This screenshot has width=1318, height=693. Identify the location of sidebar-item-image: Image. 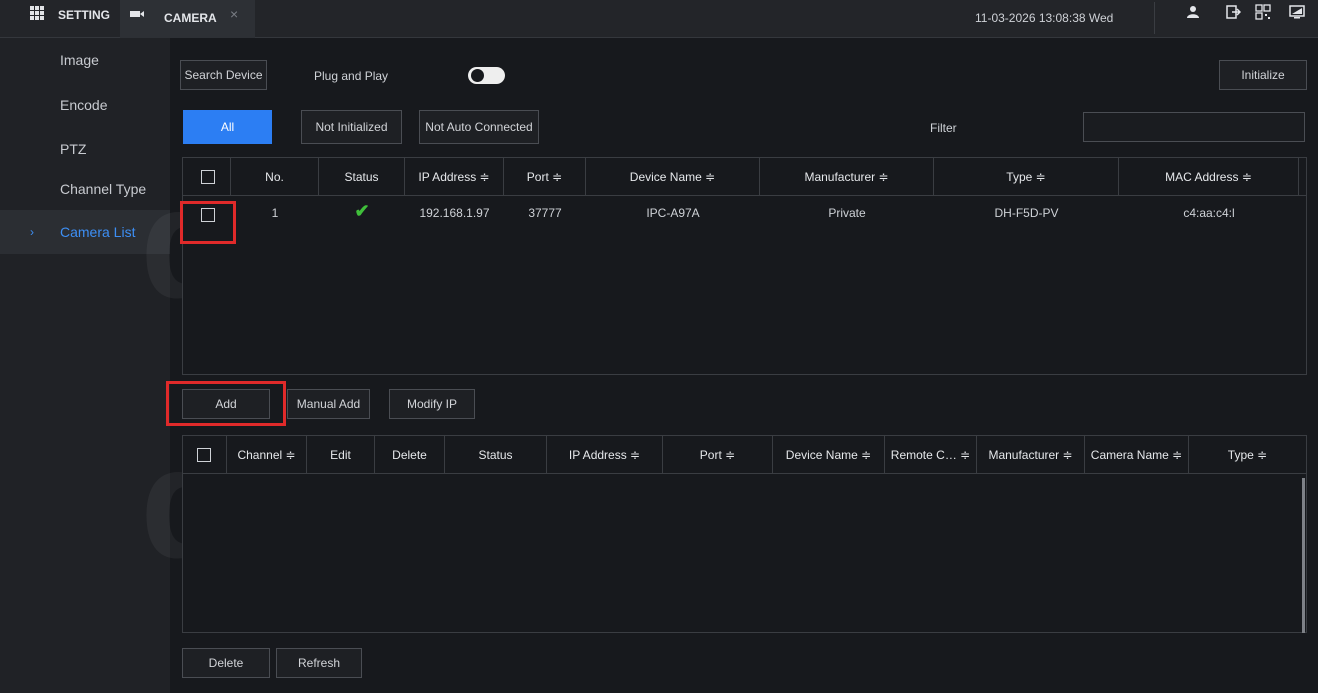
(85, 70).